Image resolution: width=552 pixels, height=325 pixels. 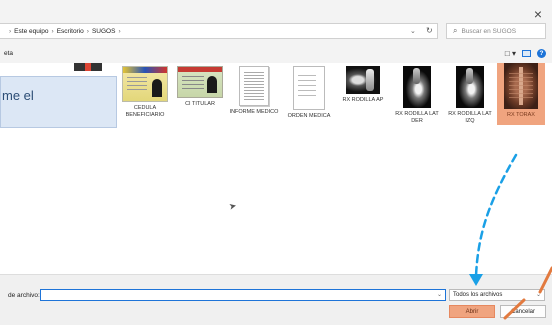 I want to click on partial-file-thumbnails, so click(x=91, y=68).